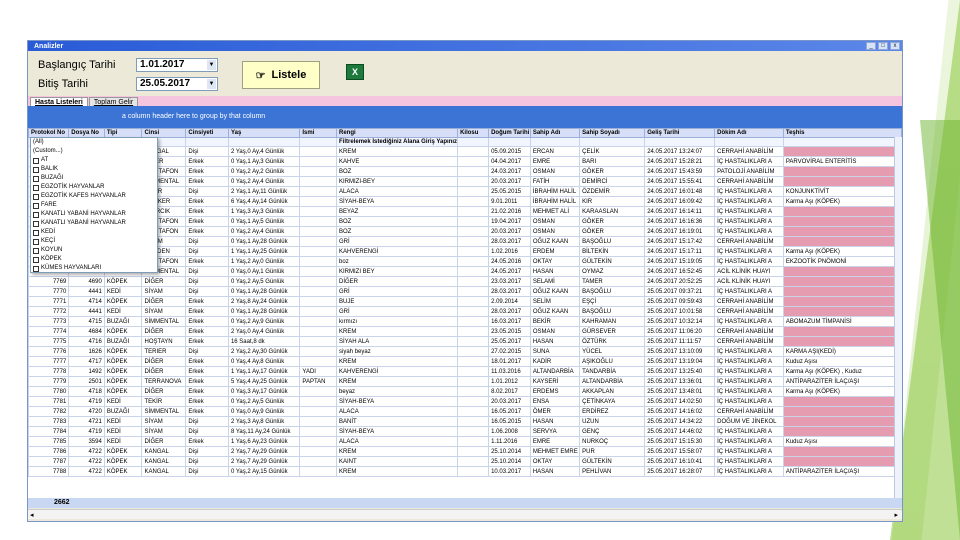 The height and width of the screenshot is (540, 960). Describe the element at coordinates (94, 160) in the screenshot. I see `dropdown-item: AT` at that location.